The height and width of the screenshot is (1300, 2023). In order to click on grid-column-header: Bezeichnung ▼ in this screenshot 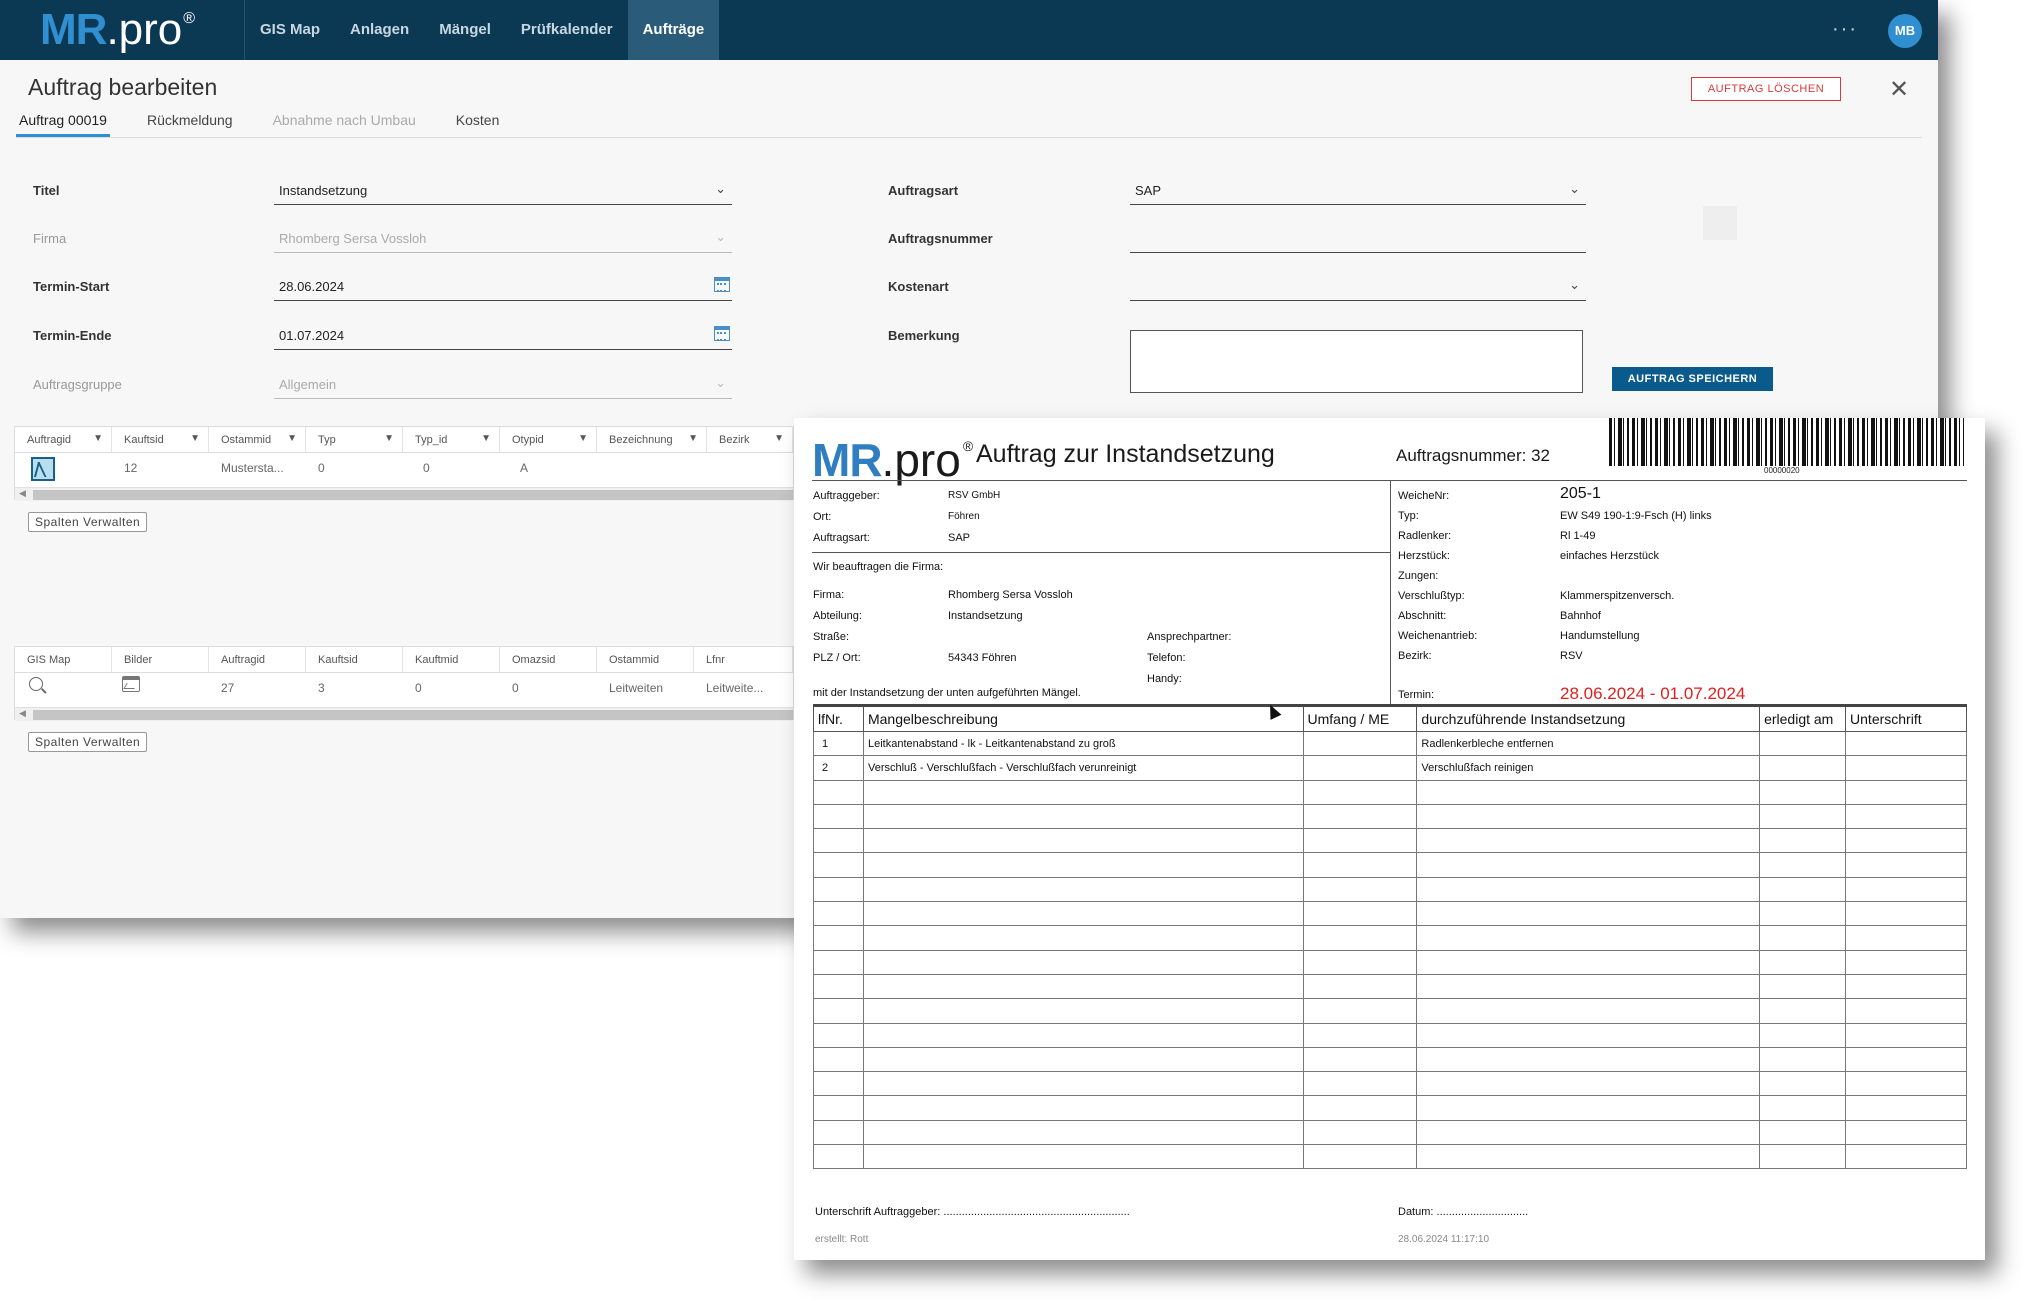, I will do `click(652, 439)`.